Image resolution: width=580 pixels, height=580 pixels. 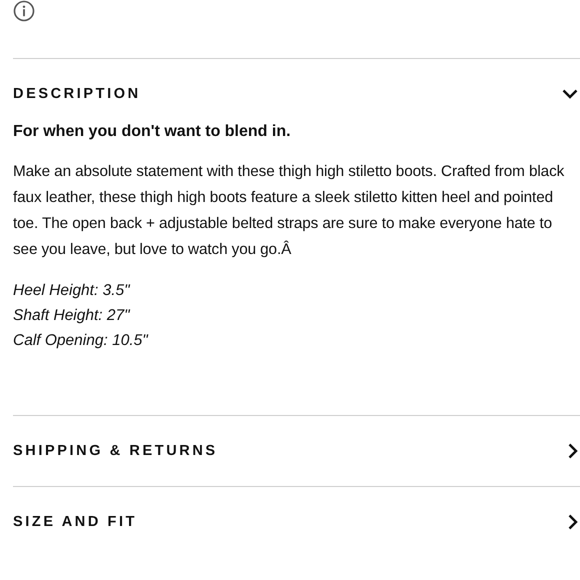 What do you see at coordinates (152, 132) in the screenshot?
I see `tagline: For when you don't want to blend in.` at bounding box center [152, 132].